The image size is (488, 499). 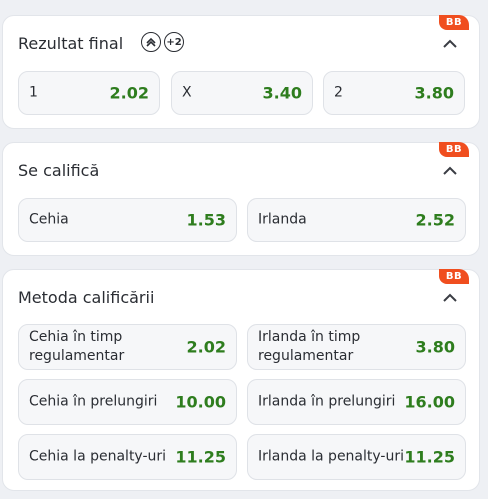 What do you see at coordinates (127, 220) in the screenshot?
I see `odd-button-cehia: Cehia 1.53` at bounding box center [127, 220].